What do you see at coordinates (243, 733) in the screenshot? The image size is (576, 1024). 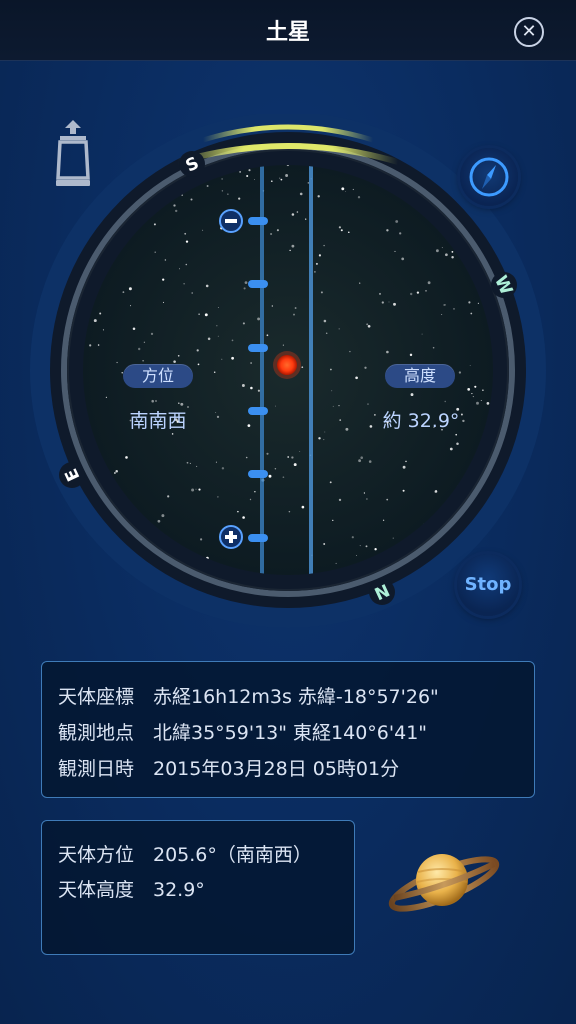 I see `observation-location-line: 観測地点 北緯35°59'13" 東経140°6'41"` at bounding box center [243, 733].